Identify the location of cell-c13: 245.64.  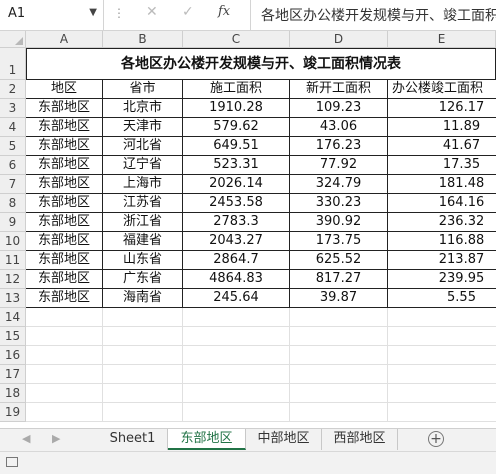
(236, 298).